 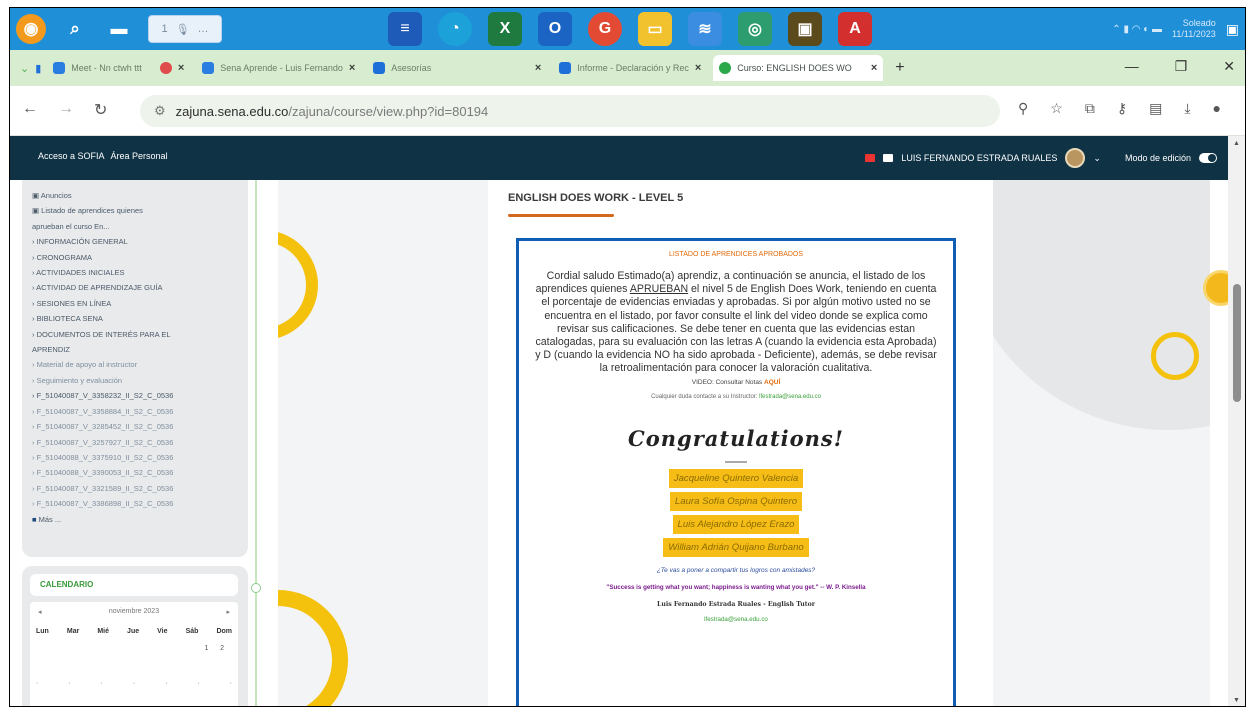 I want to click on start-menu-icon: ◉, so click(x=31, y=29).